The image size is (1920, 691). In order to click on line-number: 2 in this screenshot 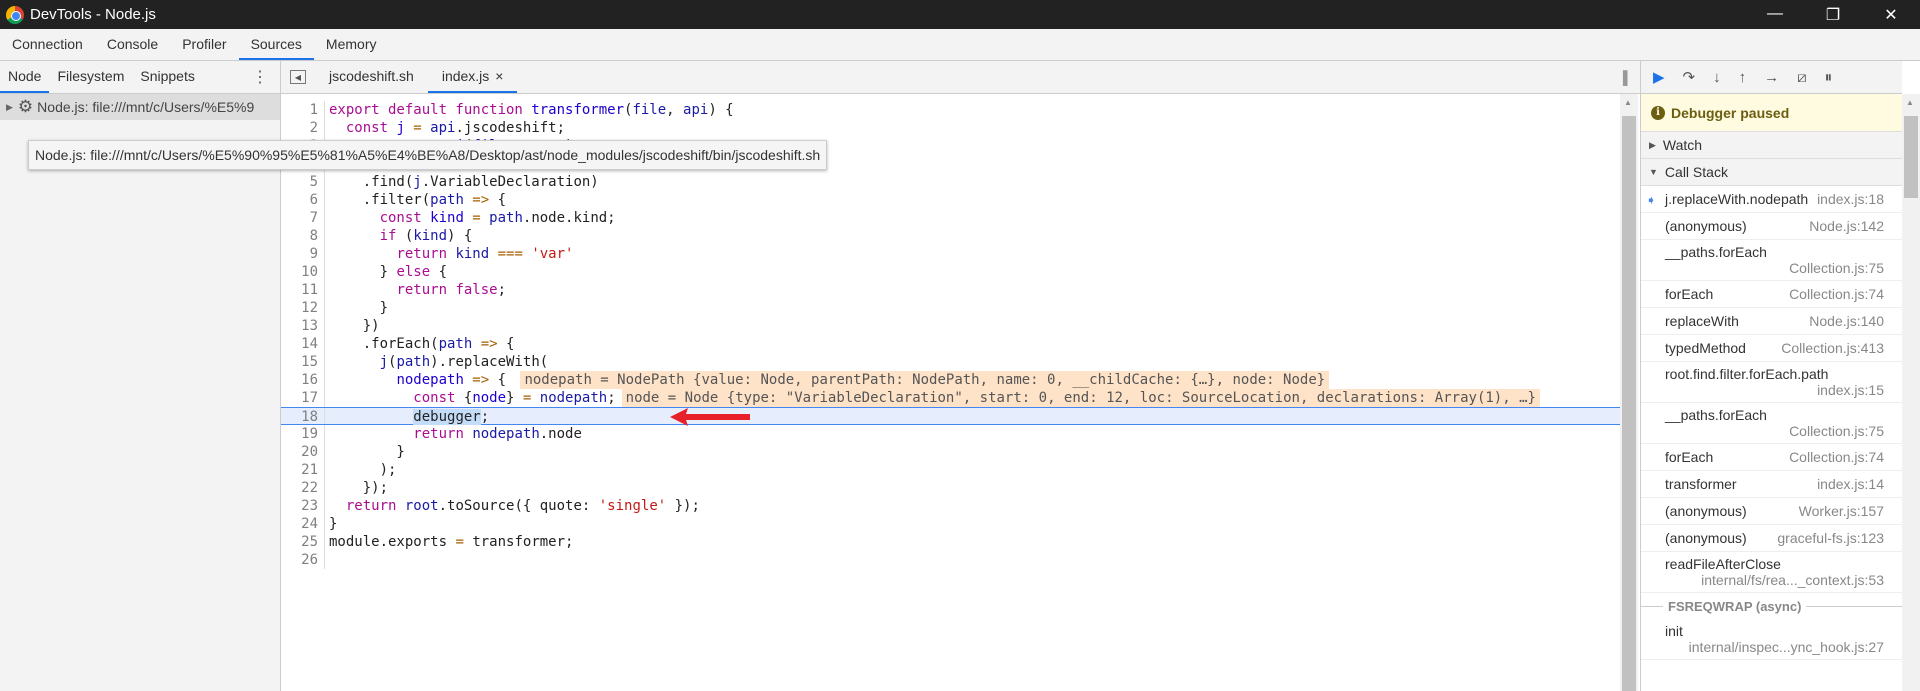, I will do `click(303, 128)`.